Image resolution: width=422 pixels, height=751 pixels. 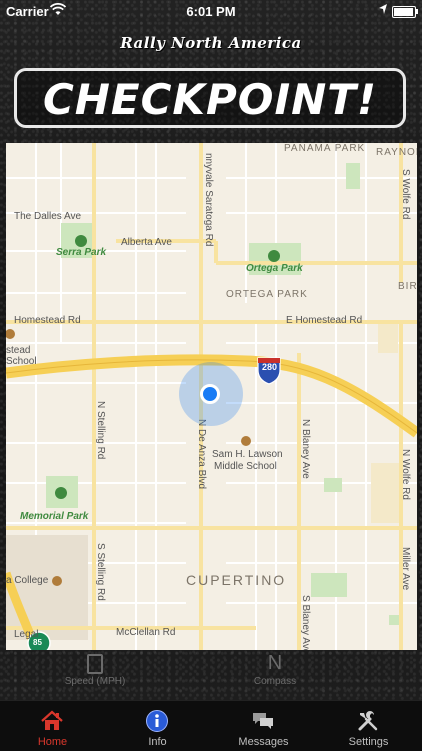 What do you see at coordinates (324, 320) in the screenshot?
I see `map-label-e-homestead-rd: E Homestead Rd` at bounding box center [324, 320].